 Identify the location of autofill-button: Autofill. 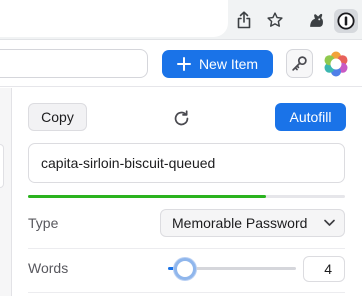
(310, 117).